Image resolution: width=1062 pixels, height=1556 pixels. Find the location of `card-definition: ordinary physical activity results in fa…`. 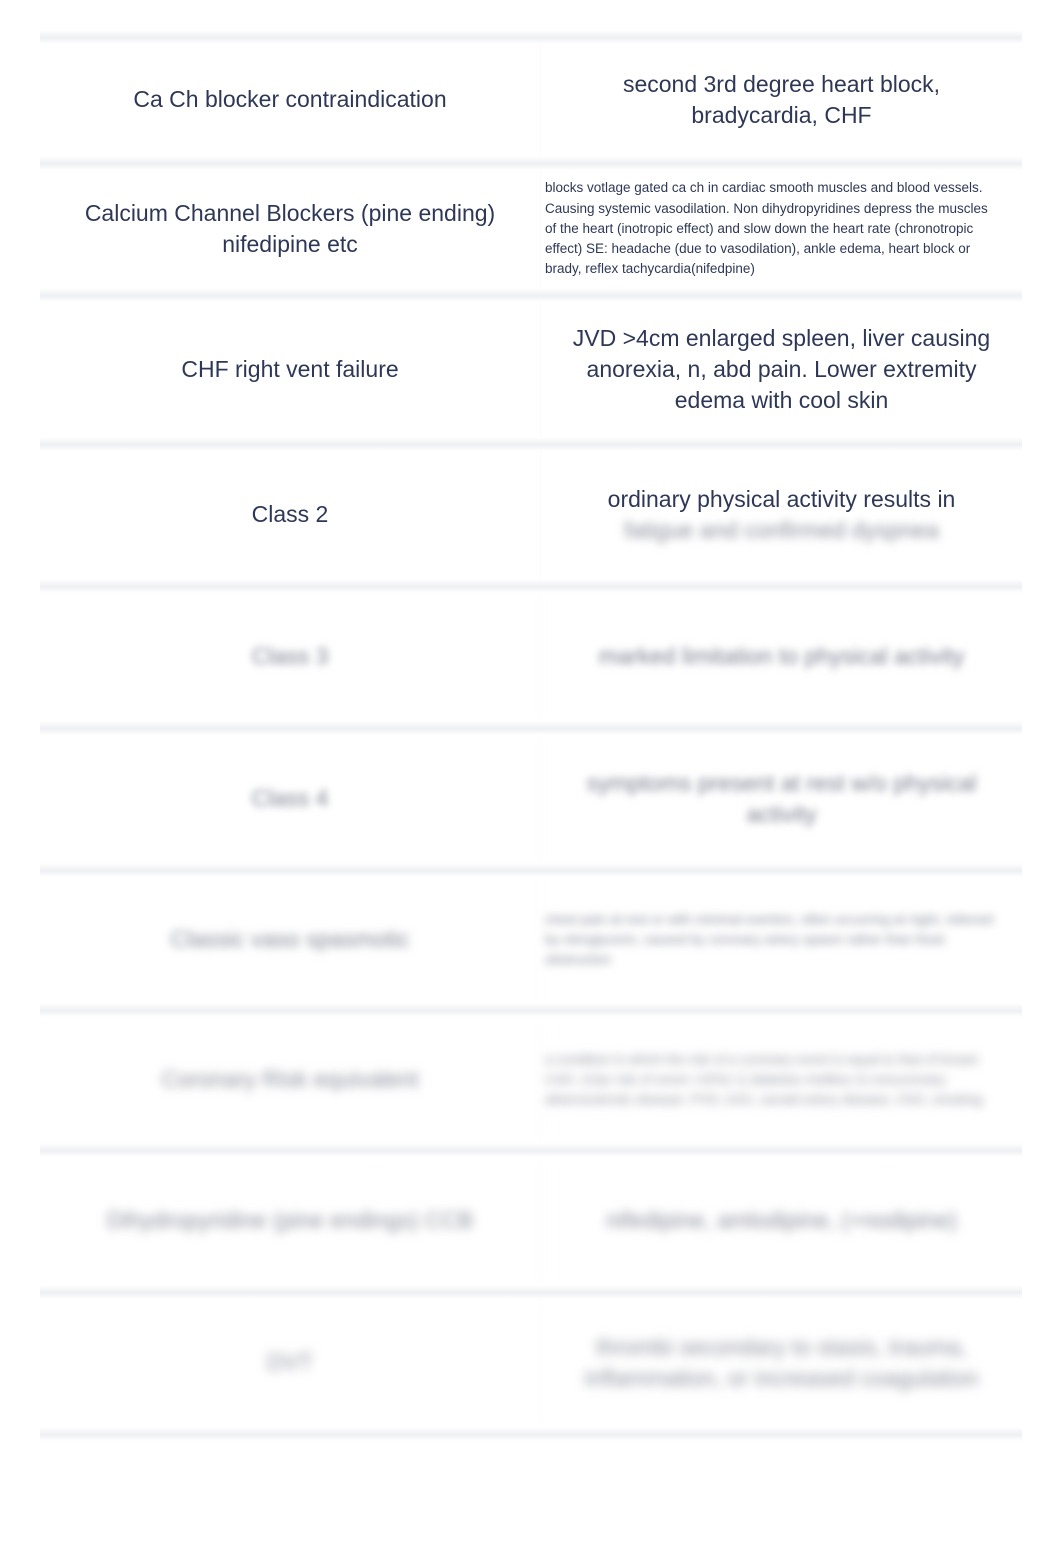

card-definition: ordinary physical activity results in fa… is located at coordinates (781, 515).